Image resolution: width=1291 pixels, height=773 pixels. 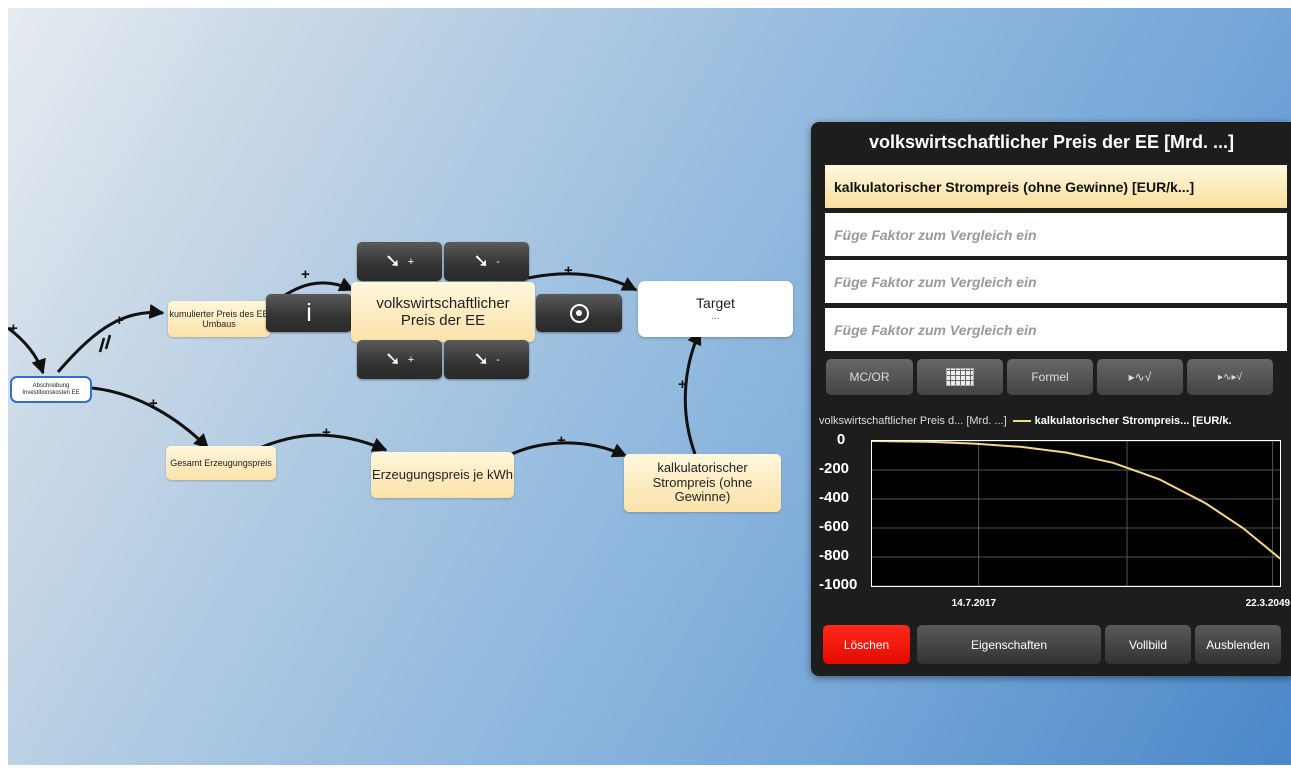 I want to click on table-view-button, so click(x=960, y=377).